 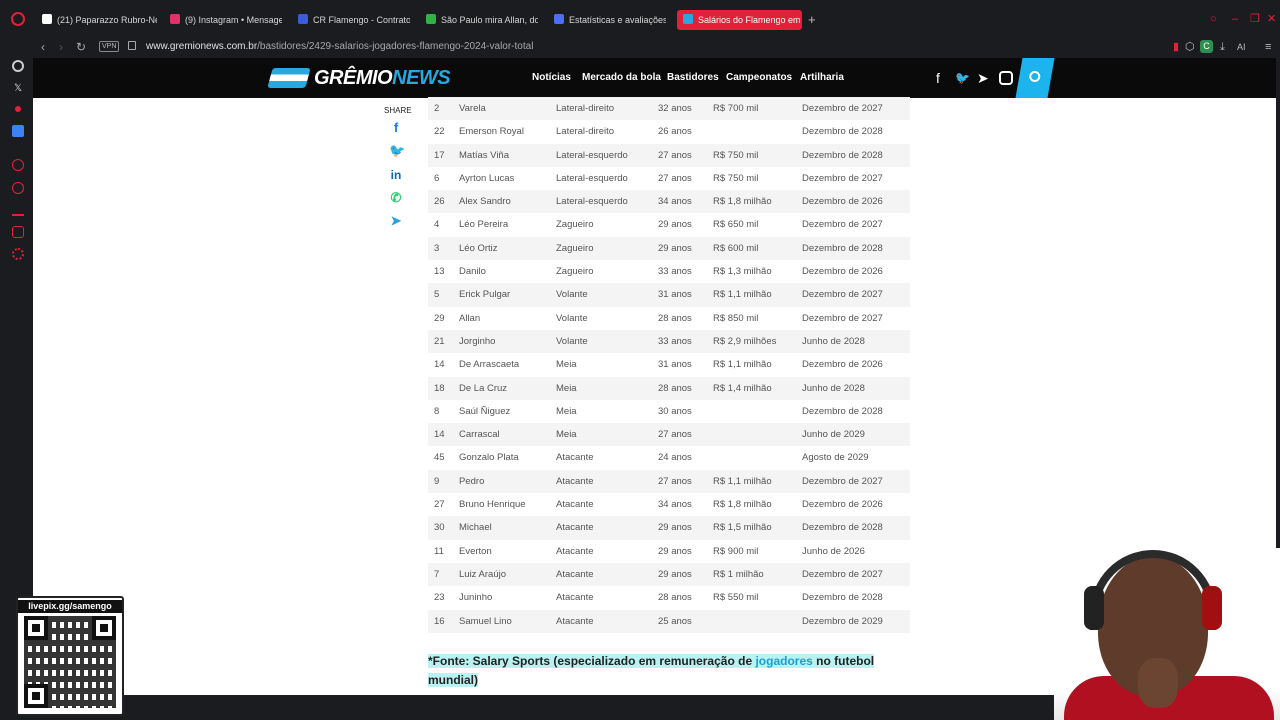 What do you see at coordinates (551, 78) in the screenshot?
I see `nav-noticias: Notícias` at bounding box center [551, 78].